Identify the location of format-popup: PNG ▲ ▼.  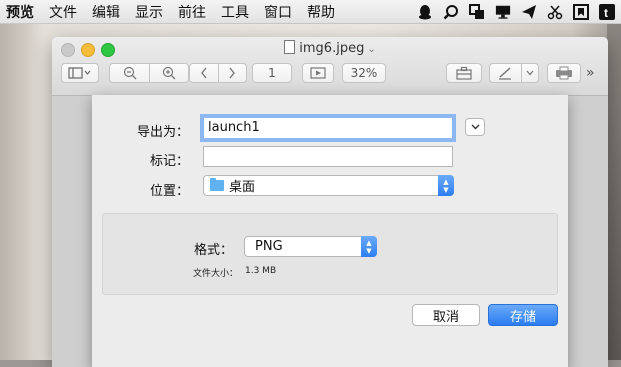
(310, 246).